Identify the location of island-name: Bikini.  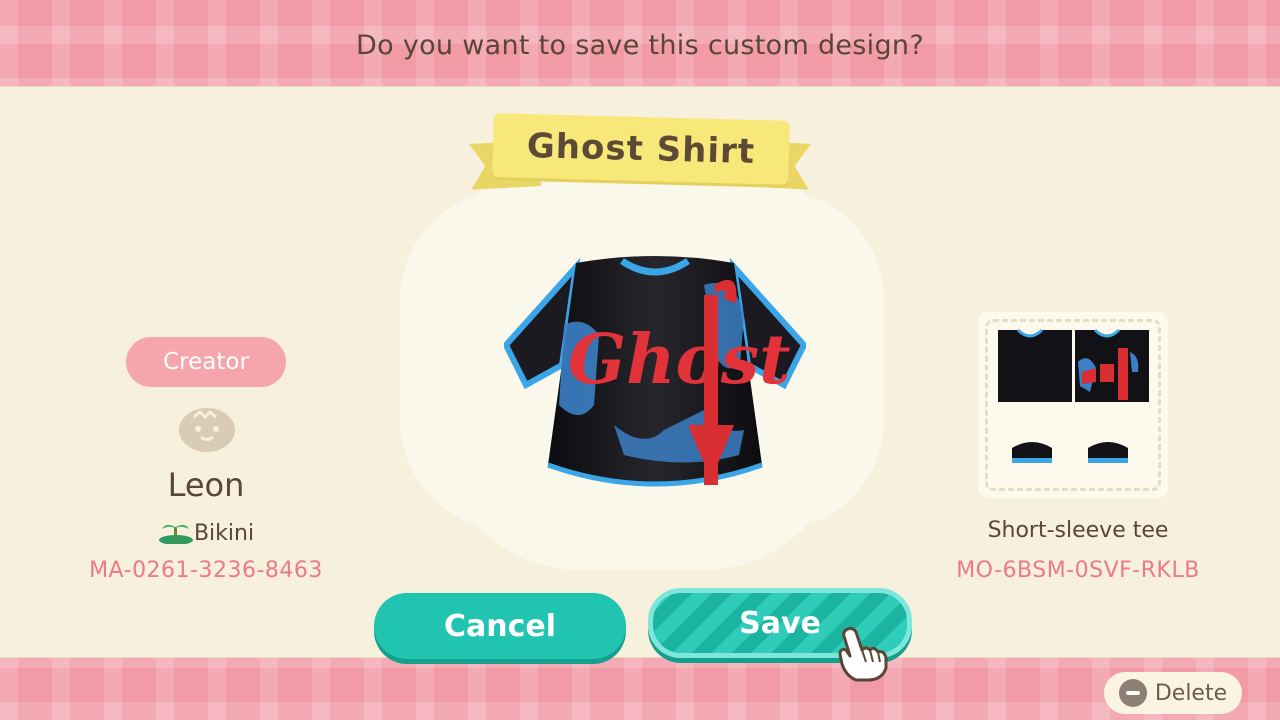
(224, 533).